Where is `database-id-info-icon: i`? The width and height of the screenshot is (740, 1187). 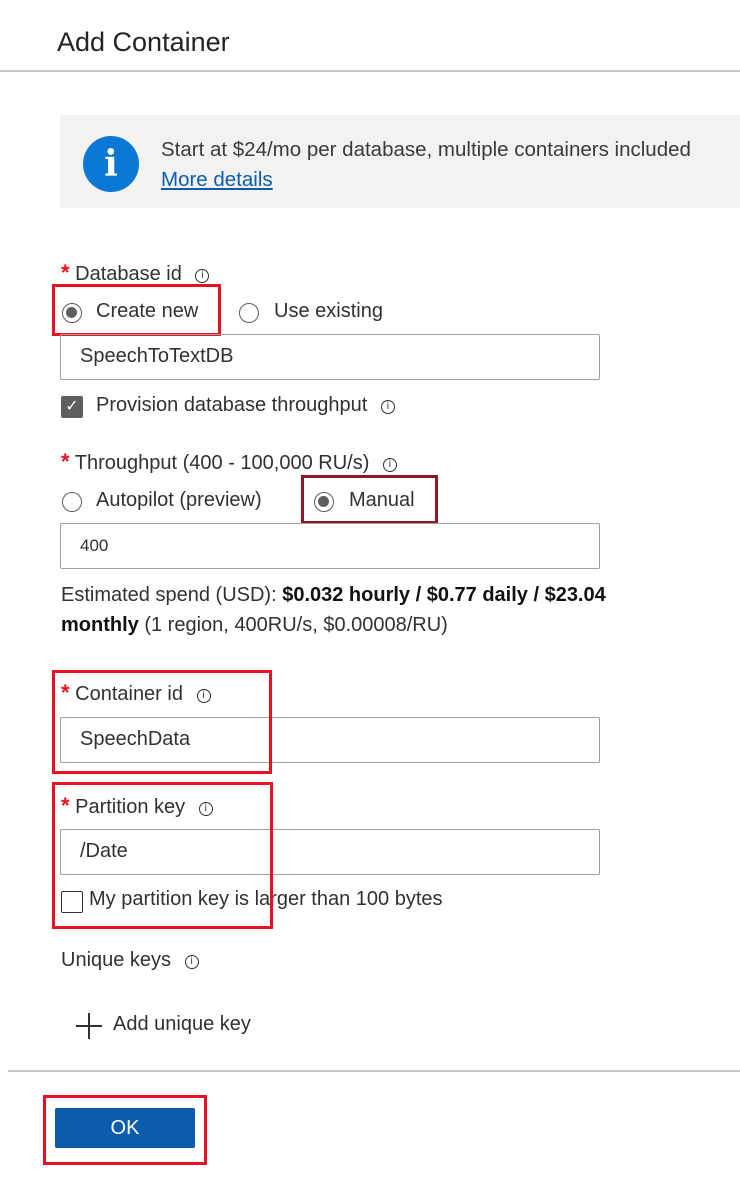
database-id-info-icon: i is located at coordinates (202, 276).